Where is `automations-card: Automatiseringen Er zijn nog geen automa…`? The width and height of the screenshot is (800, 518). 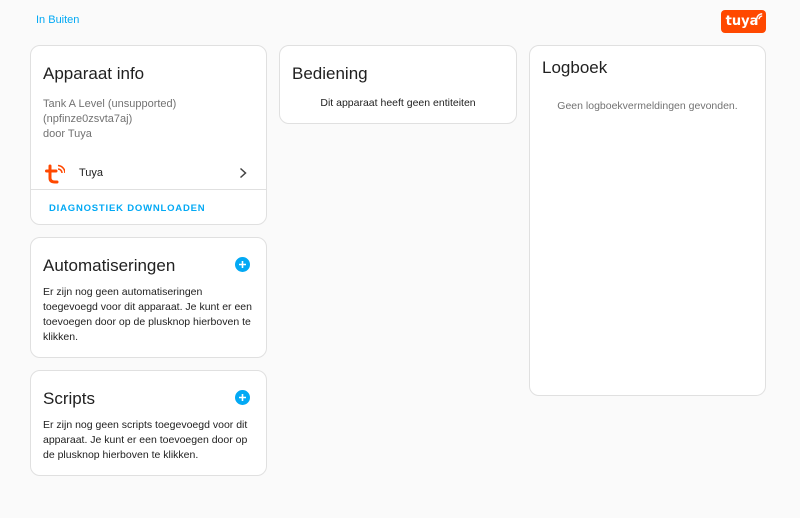 automations-card: Automatiseringen Er zijn nog geen automa… is located at coordinates (148, 297).